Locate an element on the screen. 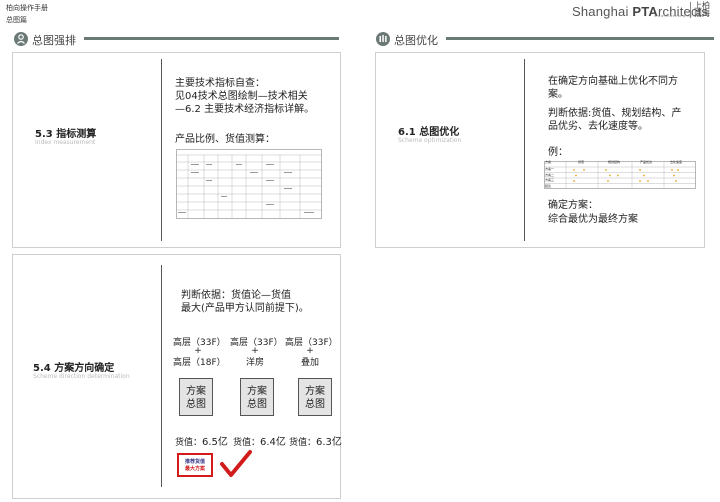 This screenshot has height=502, width=720. option-2-plan-box: 方案 总图 is located at coordinates (257, 397).